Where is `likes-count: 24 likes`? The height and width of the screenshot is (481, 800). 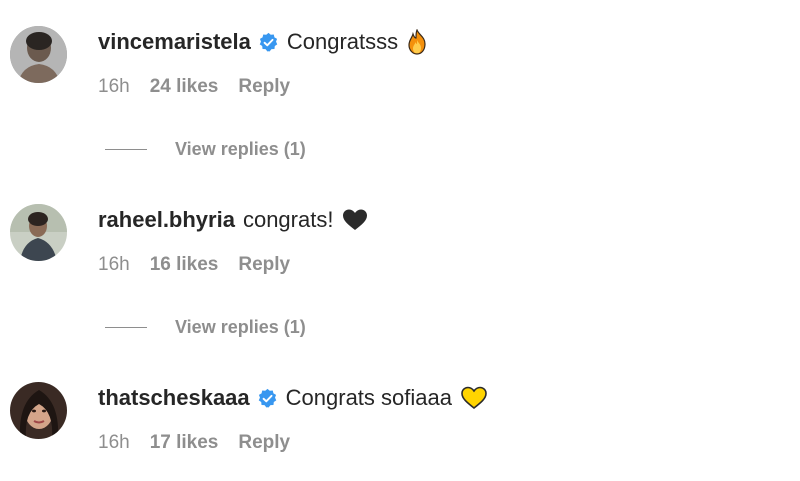
likes-count: 24 likes is located at coordinates (184, 87).